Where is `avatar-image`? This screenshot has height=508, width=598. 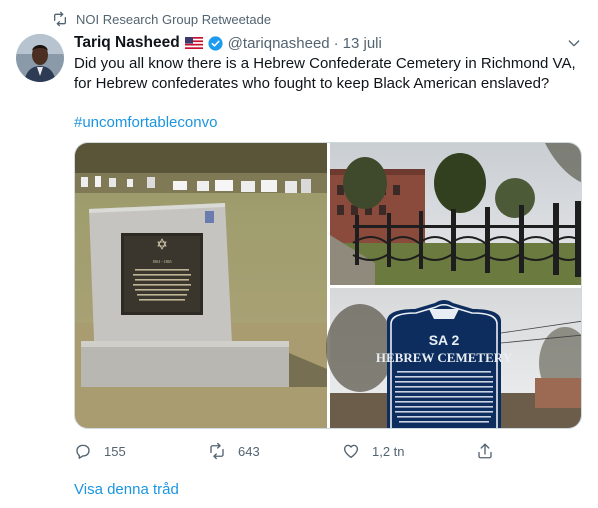
avatar-image is located at coordinates (40, 58).